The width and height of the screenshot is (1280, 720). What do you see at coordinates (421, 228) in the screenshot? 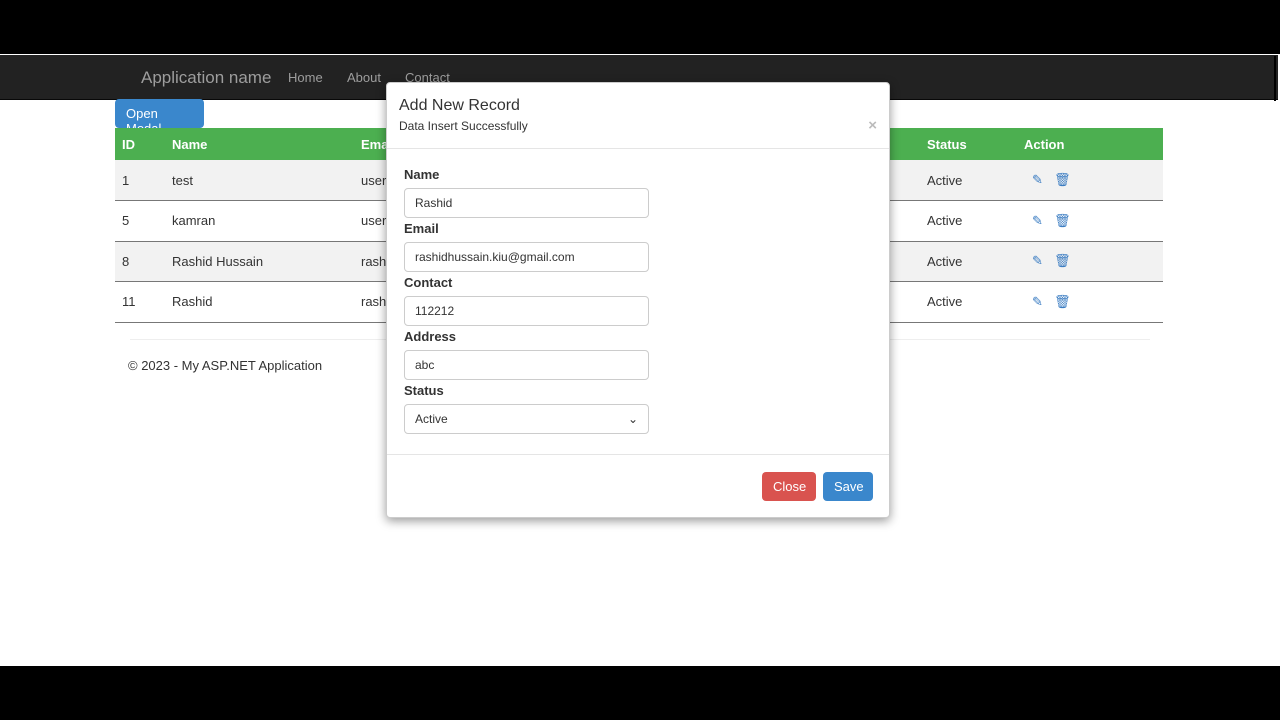
I see `email-label: Email` at bounding box center [421, 228].